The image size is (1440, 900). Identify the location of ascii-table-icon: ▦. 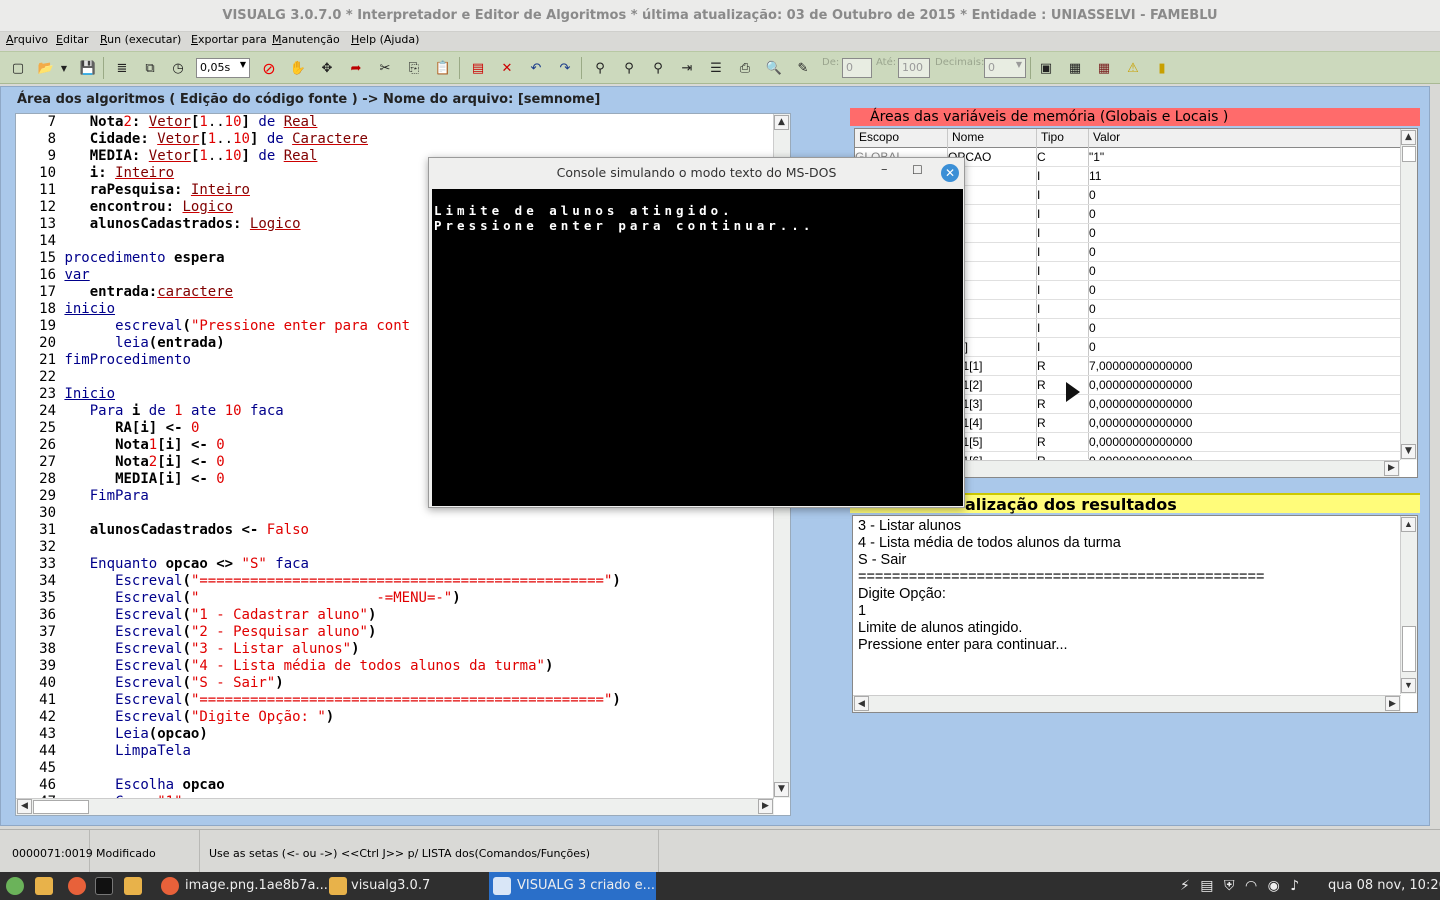
(1104, 68).